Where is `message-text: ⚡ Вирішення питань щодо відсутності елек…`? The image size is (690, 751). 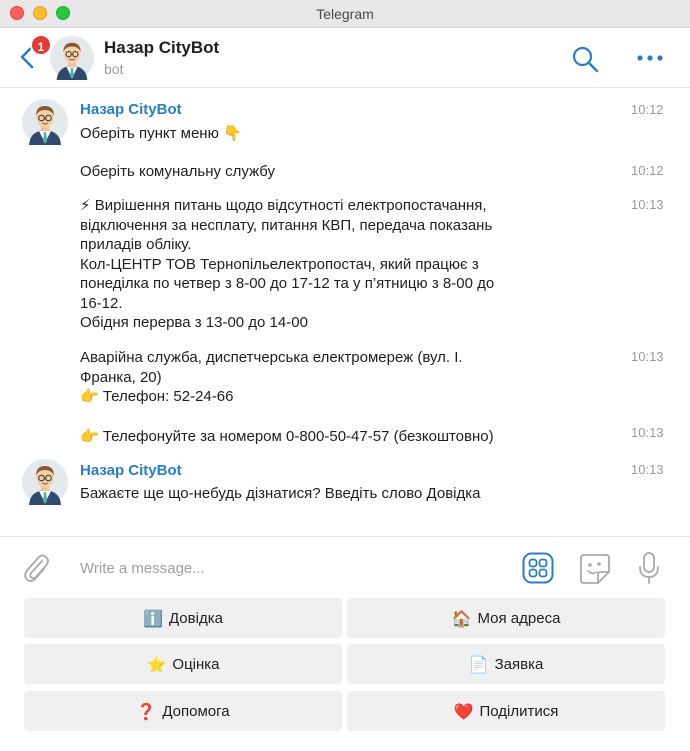 message-text: ⚡ Вирішення питань щодо відсутності елек… is located at coordinates (287, 264).